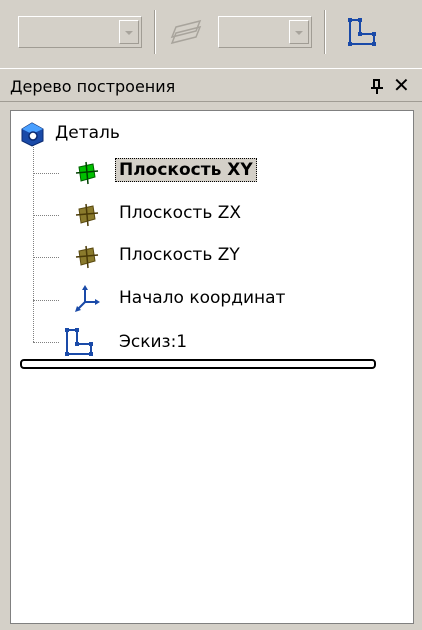 This screenshot has width=422, height=630. I want to click on tree-item-plane-zx: Плоскость ZX, so click(179, 216).